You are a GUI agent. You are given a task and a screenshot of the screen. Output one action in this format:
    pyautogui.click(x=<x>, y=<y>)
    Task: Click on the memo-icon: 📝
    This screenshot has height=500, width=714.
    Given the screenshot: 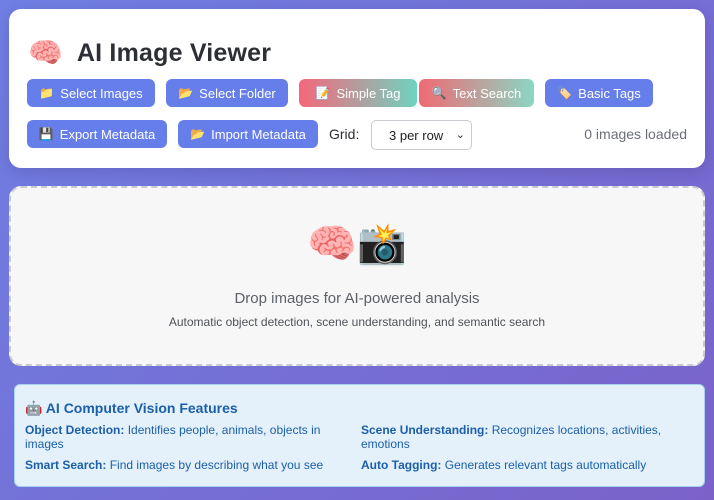 What is the action you would take?
    pyautogui.click(x=323, y=93)
    